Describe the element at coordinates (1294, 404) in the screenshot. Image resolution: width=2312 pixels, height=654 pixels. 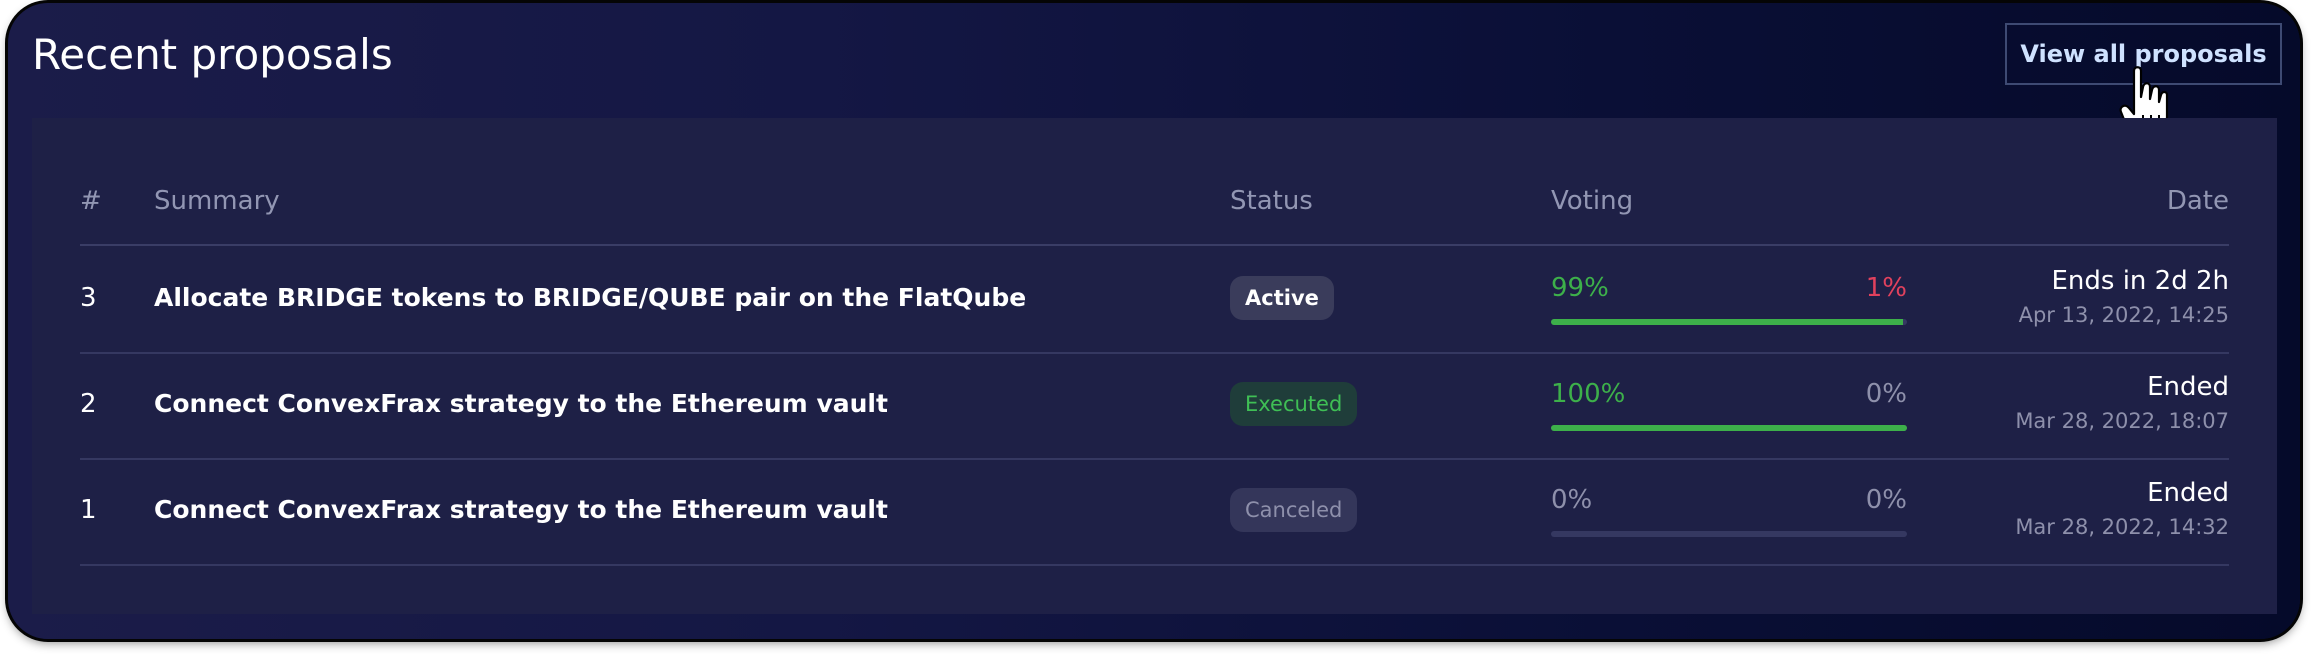
I see `status-badge: Executed` at that location.